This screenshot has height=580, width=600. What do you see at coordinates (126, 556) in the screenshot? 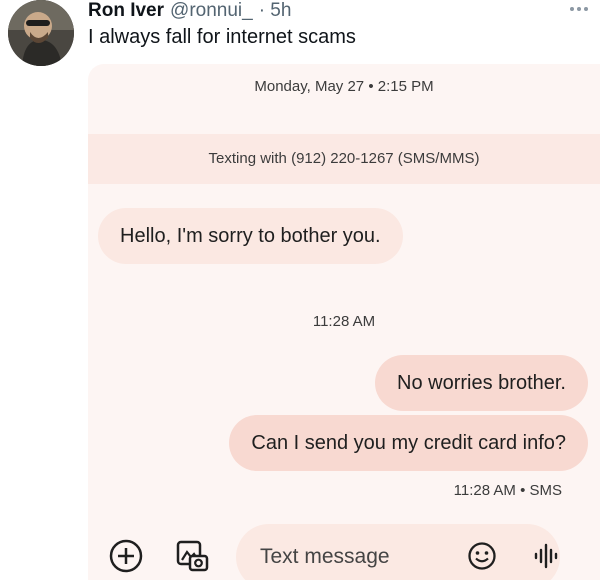
I see `add-icon` at bounding box center [126, 556].